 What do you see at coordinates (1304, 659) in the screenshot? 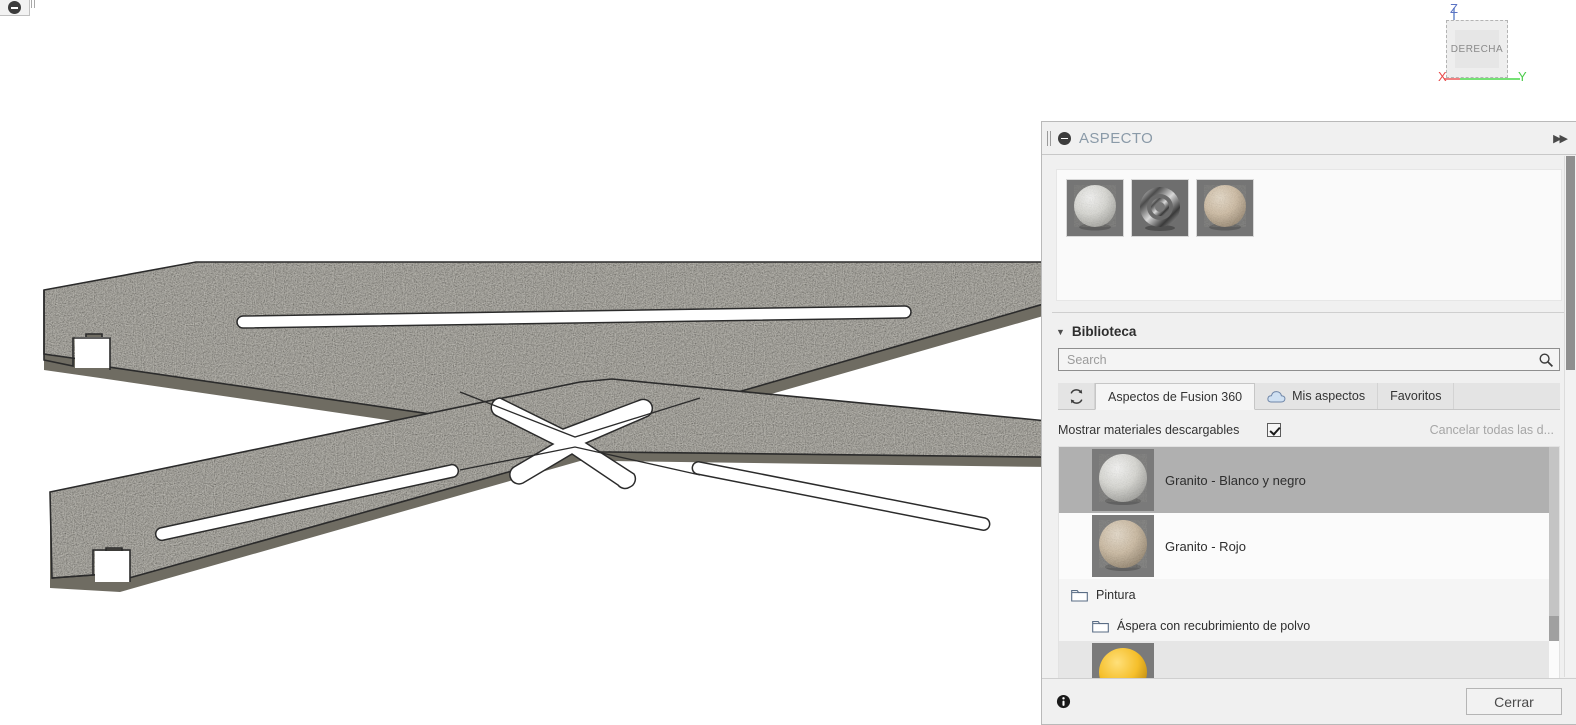
I see `list-item` at bounding box center [1304, 659].